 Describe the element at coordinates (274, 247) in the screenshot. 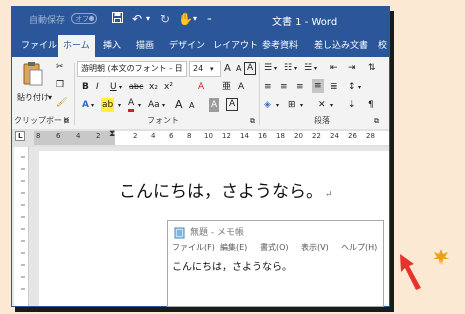

I see `notepad-menu-format: 書式(O)` at that location.